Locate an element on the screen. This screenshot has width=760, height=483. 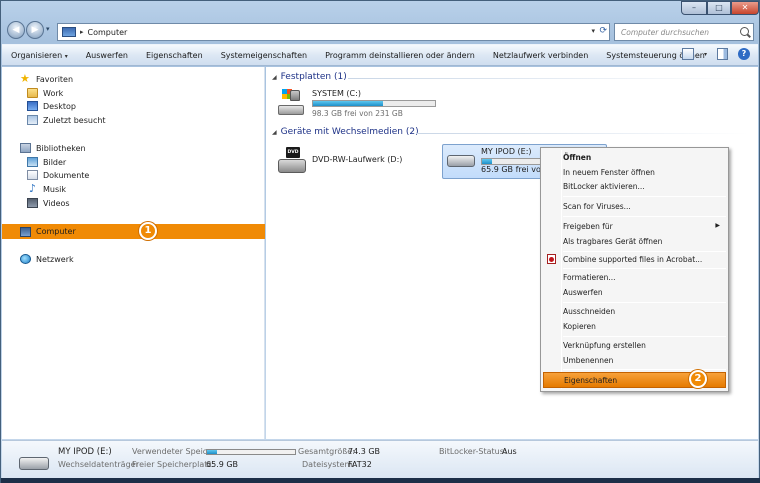
nav-libraries: Bibliotheken is located at coordinates (133, 148).